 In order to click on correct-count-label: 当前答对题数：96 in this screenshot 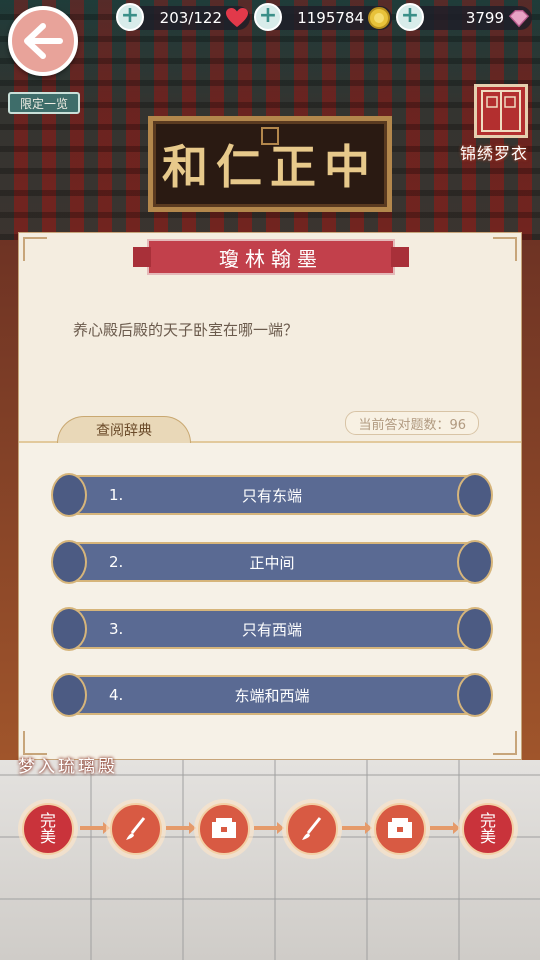, I will do `click(412, 425)`.